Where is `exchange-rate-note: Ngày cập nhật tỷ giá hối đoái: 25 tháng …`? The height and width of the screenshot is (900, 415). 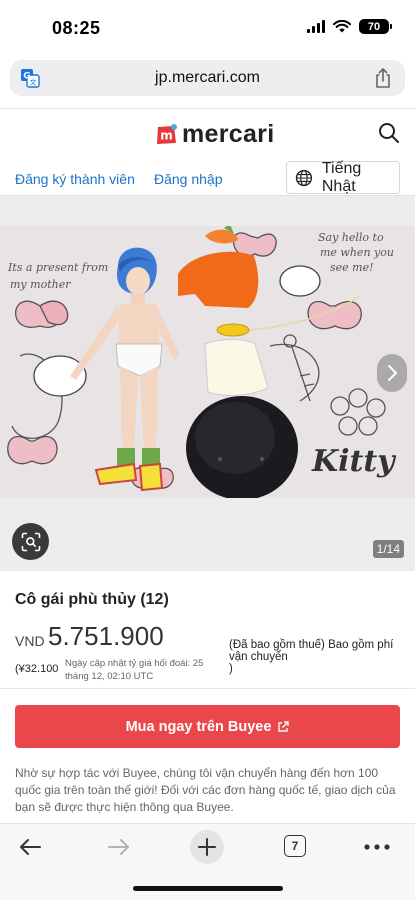 exchange-rate-note: Ngày cập nhật tỷ giá hối đoái: 25 tháng … is located at coordinates (134, 670).